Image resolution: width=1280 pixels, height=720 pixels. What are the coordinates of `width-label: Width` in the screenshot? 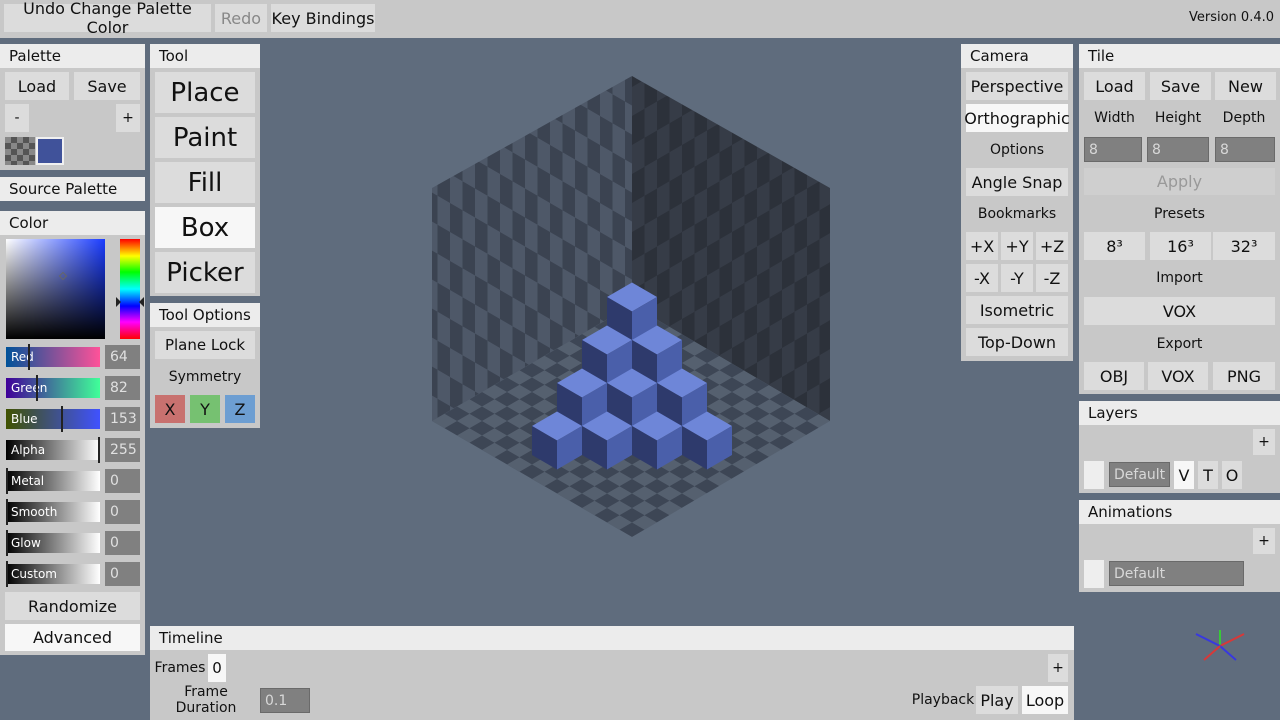 It's located at (1114, 118).